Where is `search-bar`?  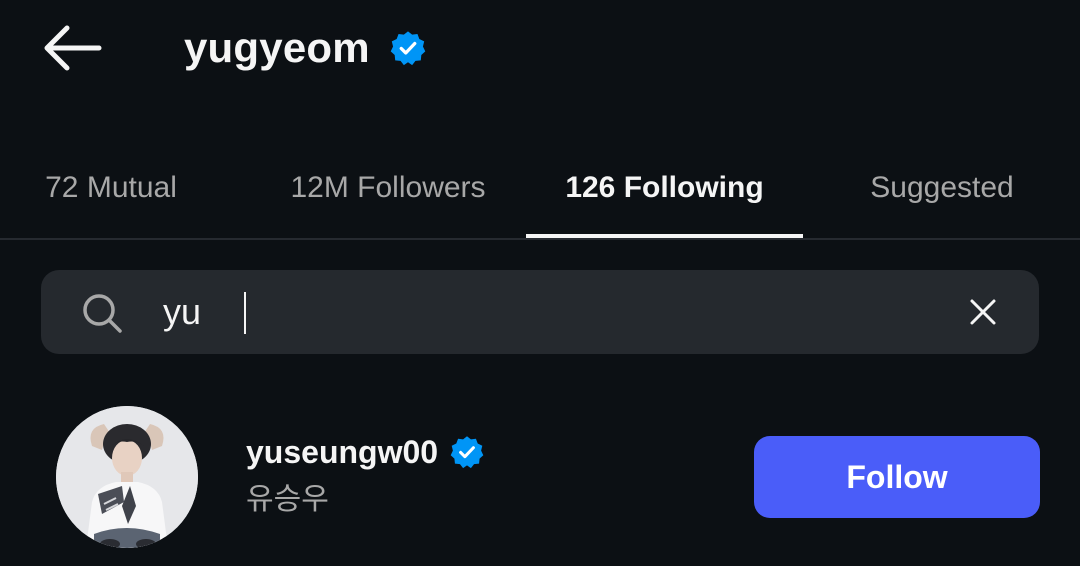
search-bar is located at coordinates (540, 312).